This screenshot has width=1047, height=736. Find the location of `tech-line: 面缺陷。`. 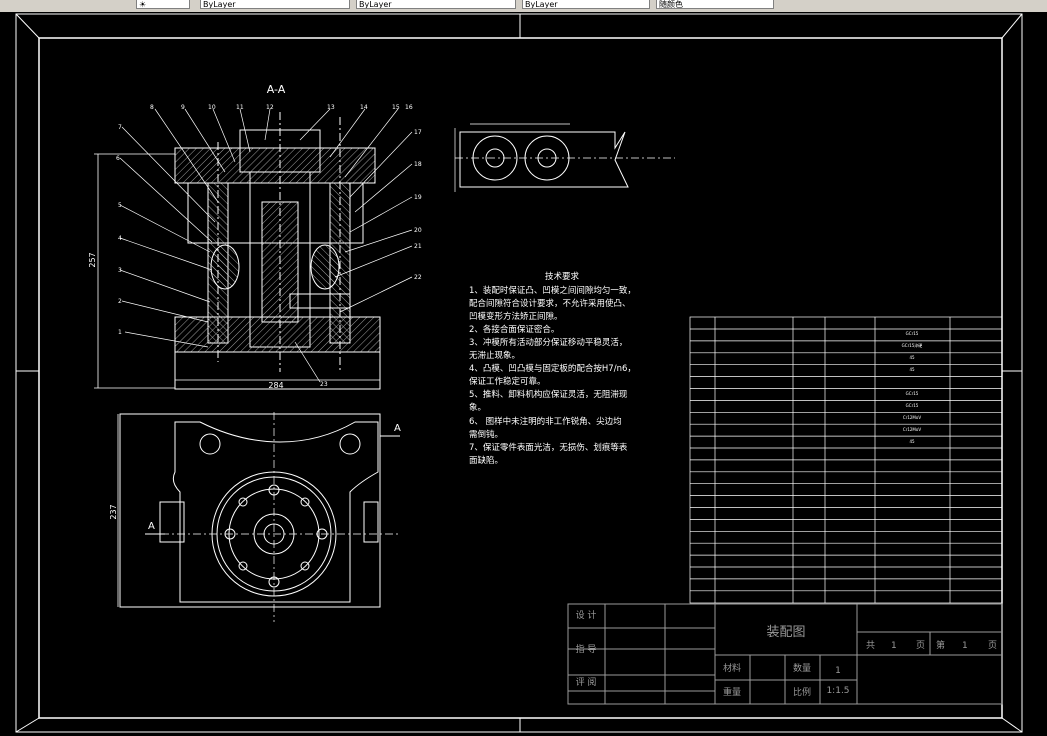

tech-line: 面缺陷。 is located at coordinates (486, 460).